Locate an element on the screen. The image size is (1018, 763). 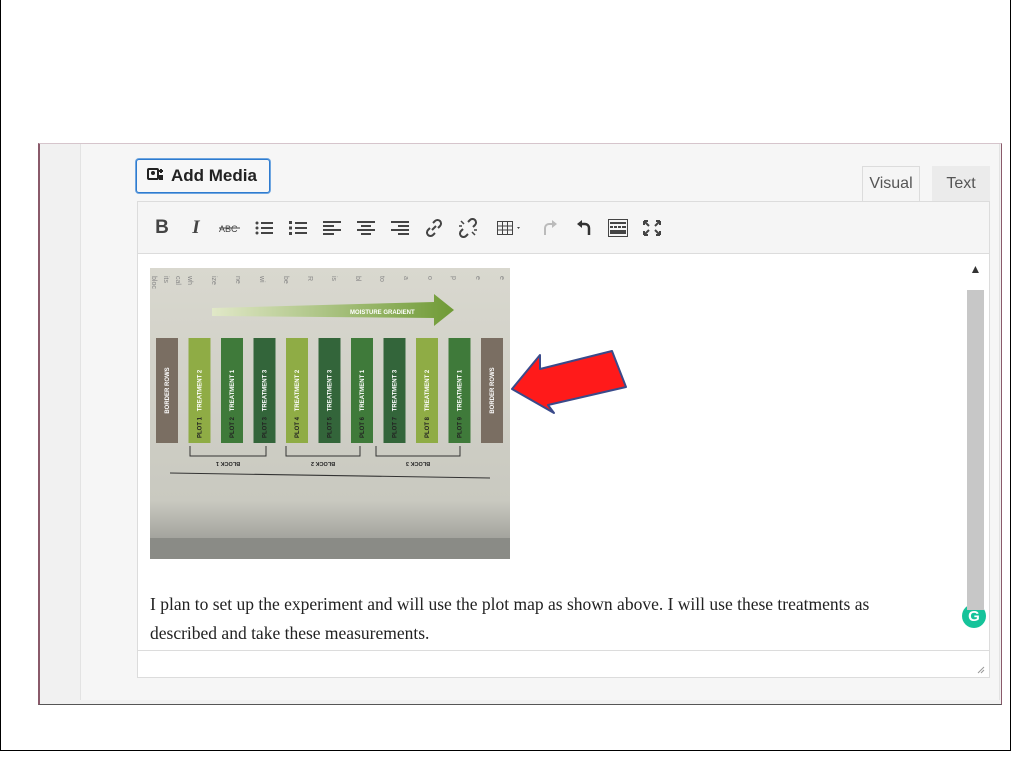
svg-text: to is located at coordinates (381, 279).